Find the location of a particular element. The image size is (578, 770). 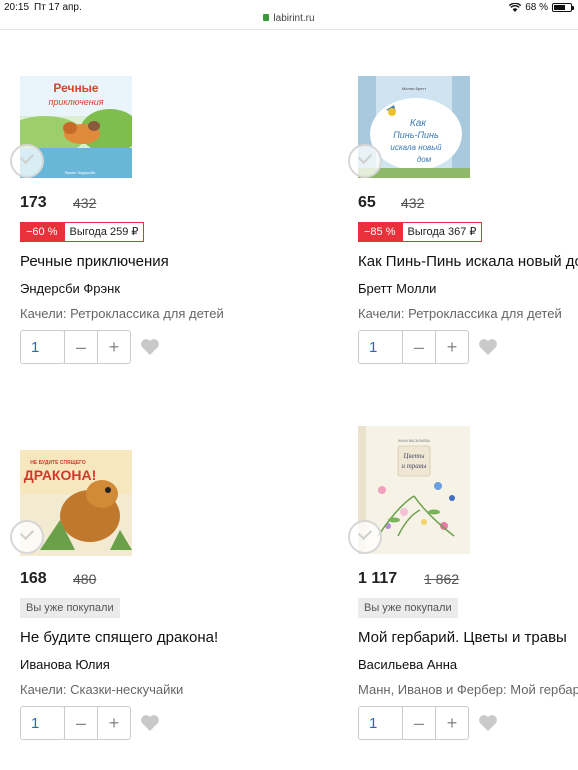

svg-text: Молли Бретт is located at coordinates (414, 88).